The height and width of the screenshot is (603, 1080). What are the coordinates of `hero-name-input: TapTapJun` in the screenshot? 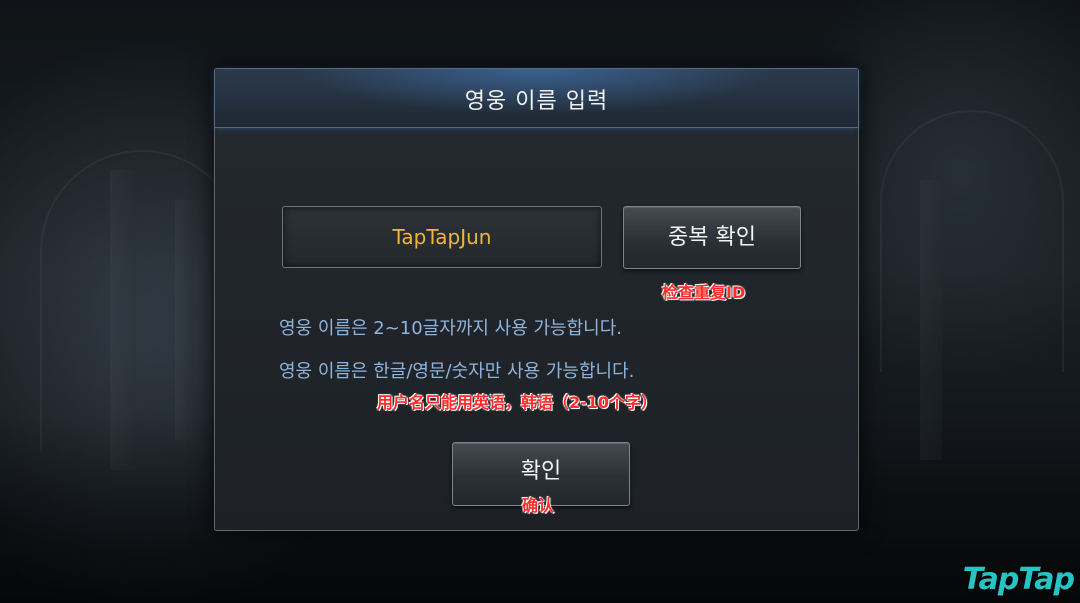 It's located at (442, 237).